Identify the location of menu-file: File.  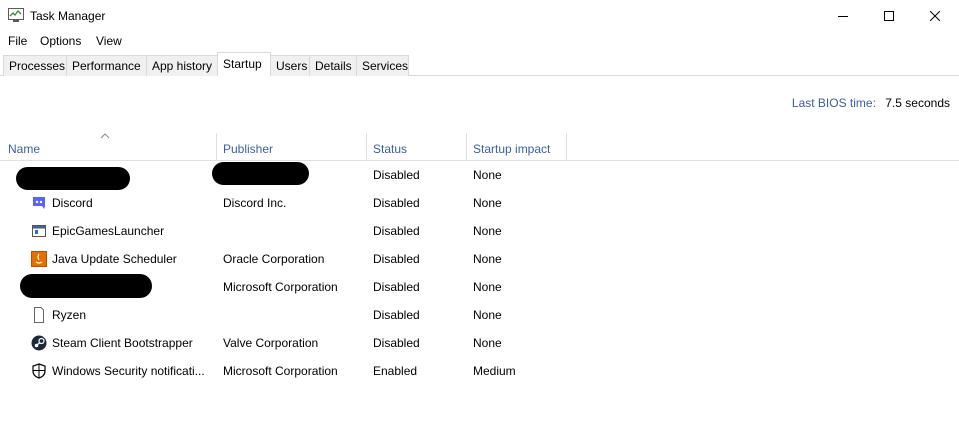
(17, 41).